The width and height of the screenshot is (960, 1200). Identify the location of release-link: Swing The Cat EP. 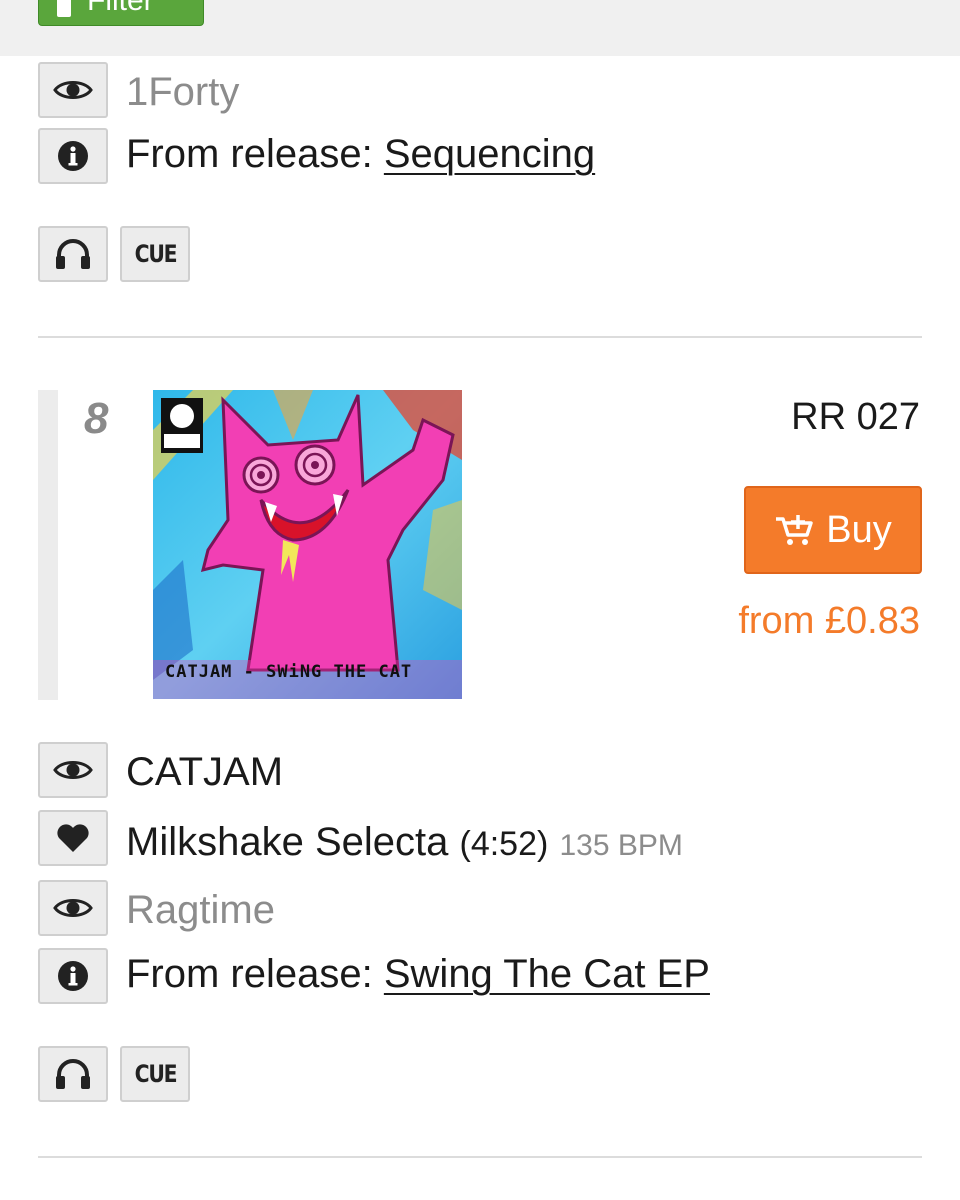
(547, 974).